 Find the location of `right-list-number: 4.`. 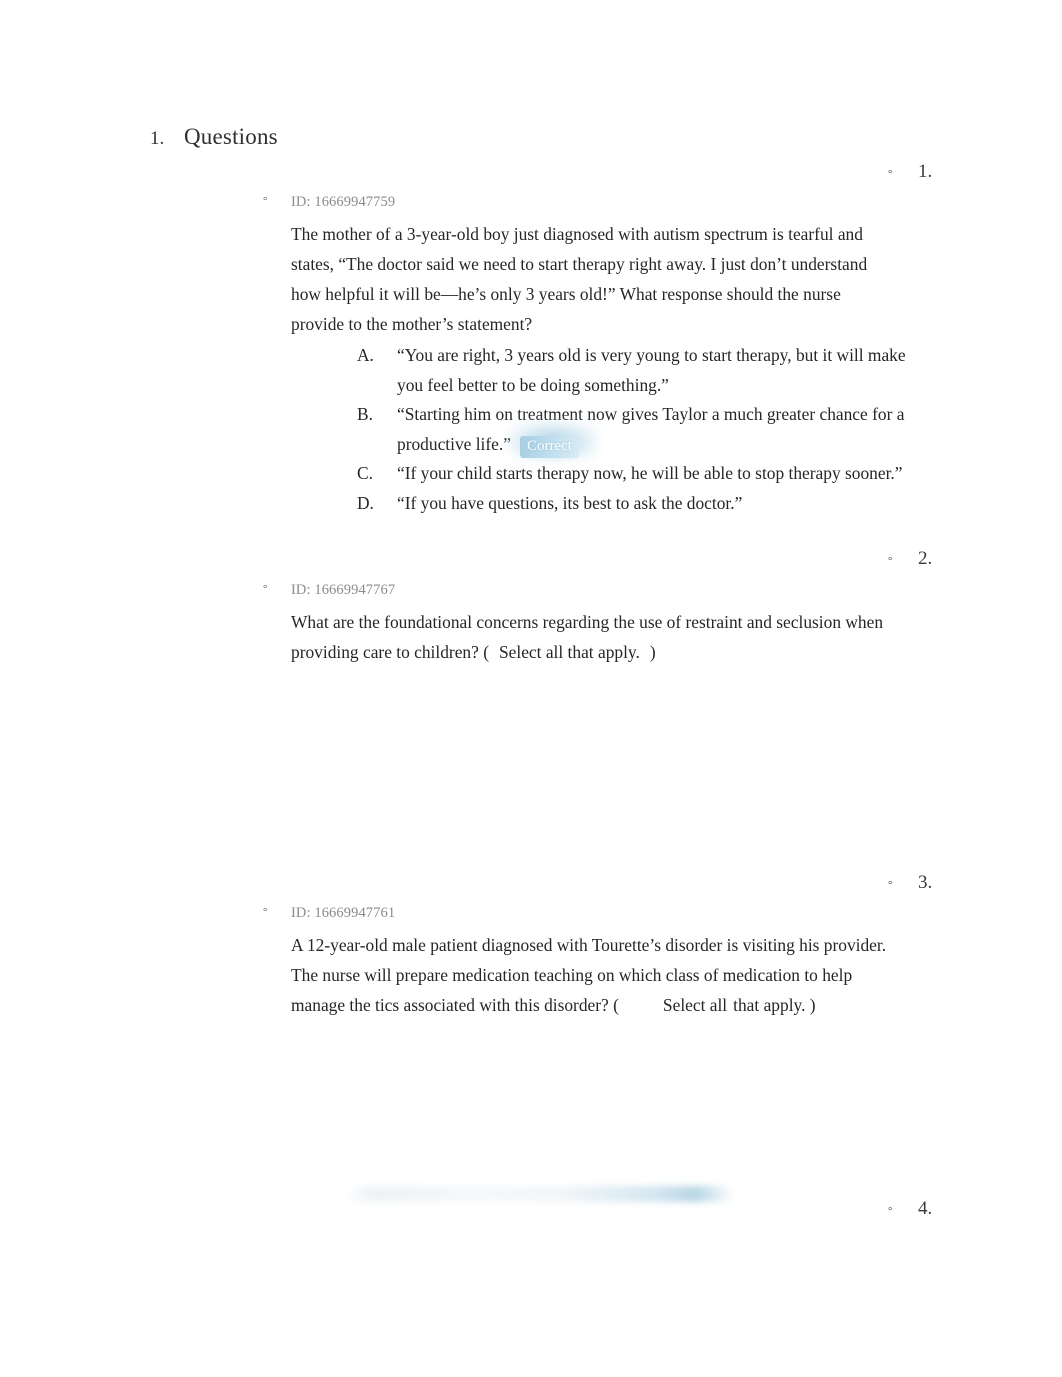

right-list-number: 4. is located at coordinates (925, 1208).